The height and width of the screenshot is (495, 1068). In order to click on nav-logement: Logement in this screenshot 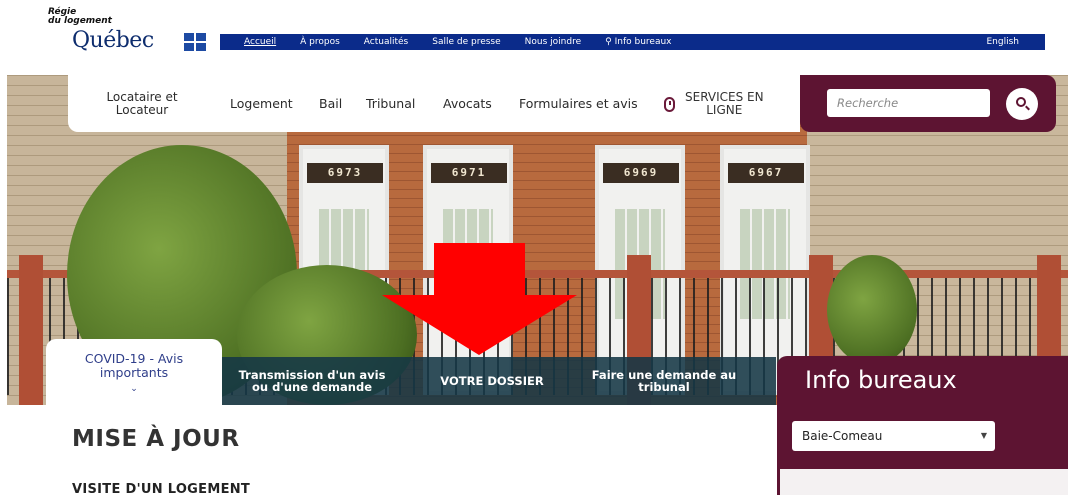, I will do `click(261, 103)`.